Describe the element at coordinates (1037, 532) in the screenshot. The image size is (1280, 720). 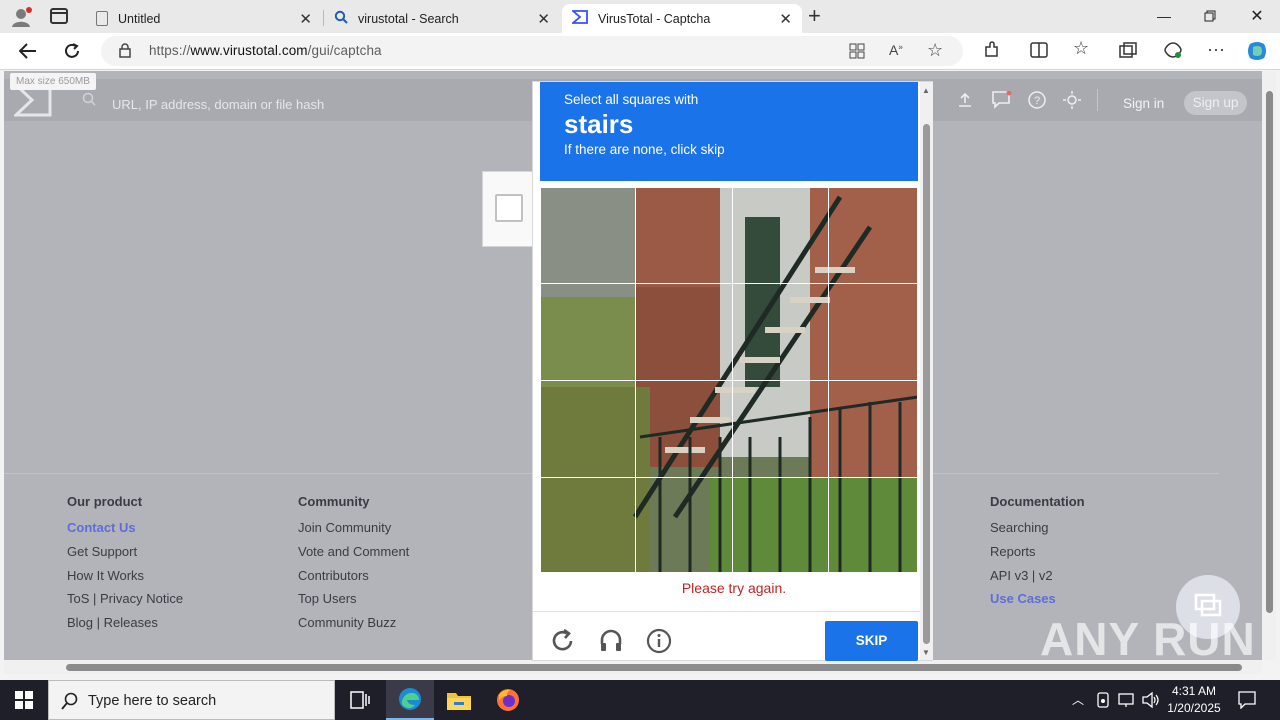
I see `footer-link: Searching` at that location.